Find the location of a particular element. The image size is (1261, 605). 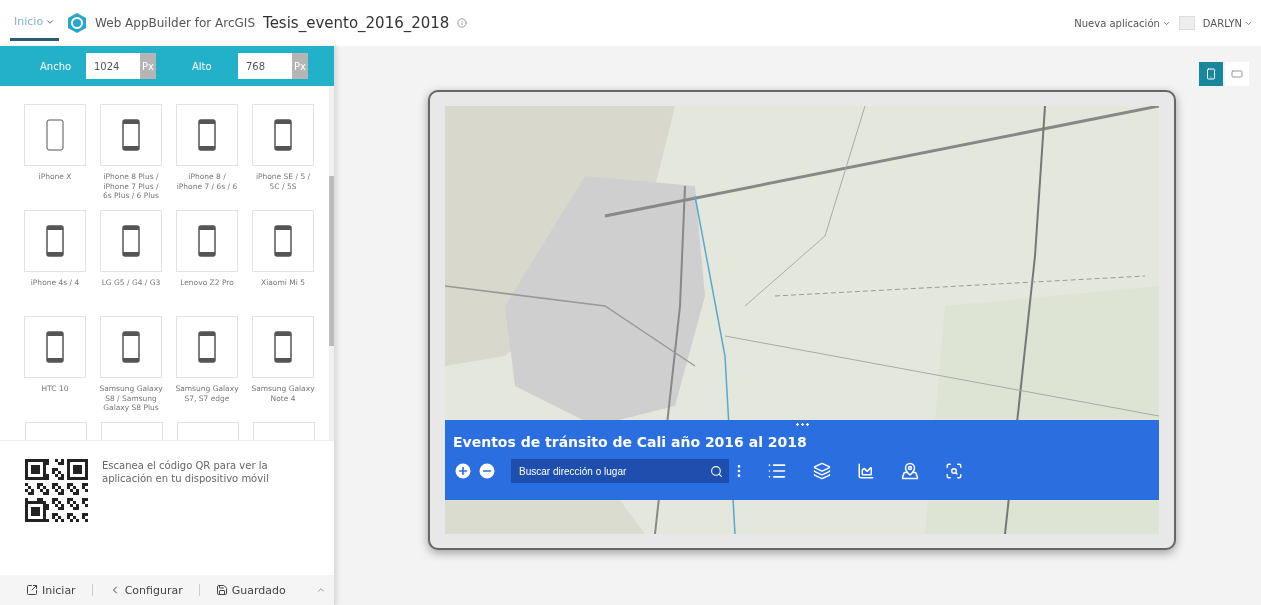

width-label: Ancho is located at coordinates (56, 66).